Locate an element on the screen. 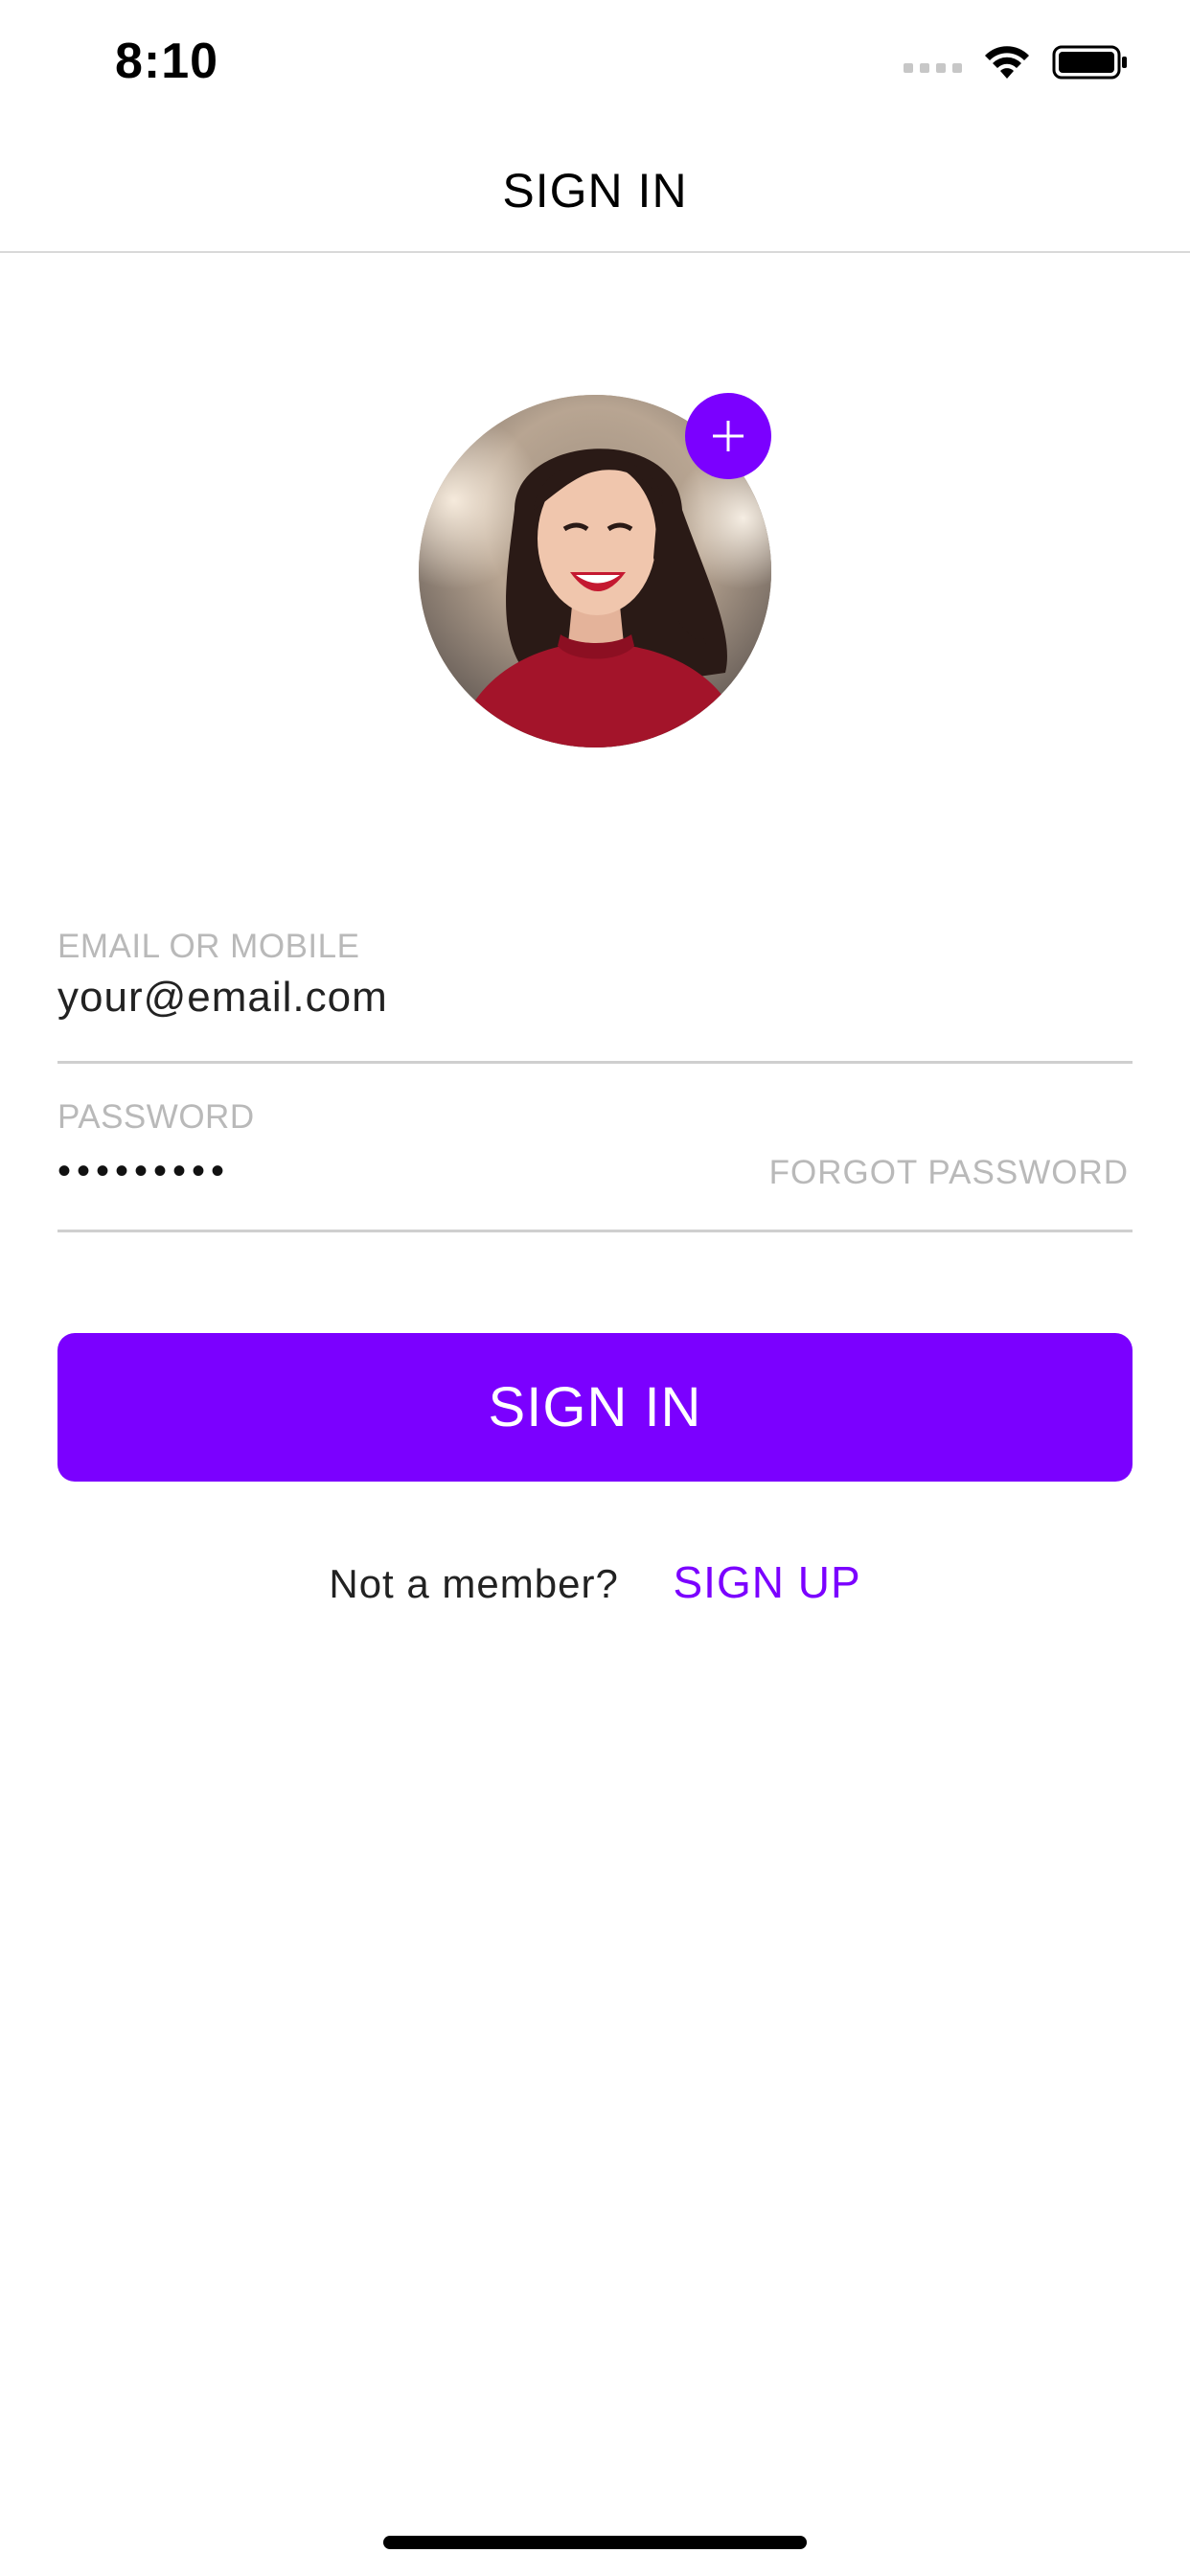  cellular-signal-icon is located at coordinates (933, 68).